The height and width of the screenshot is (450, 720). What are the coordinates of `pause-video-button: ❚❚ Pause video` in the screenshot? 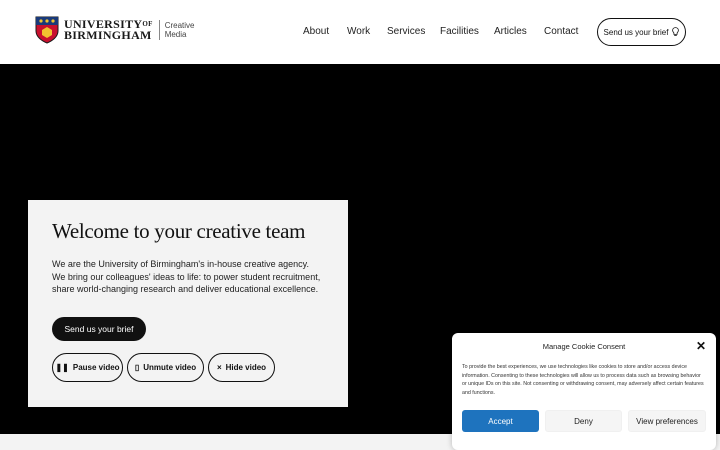 It's located at (87, 367).